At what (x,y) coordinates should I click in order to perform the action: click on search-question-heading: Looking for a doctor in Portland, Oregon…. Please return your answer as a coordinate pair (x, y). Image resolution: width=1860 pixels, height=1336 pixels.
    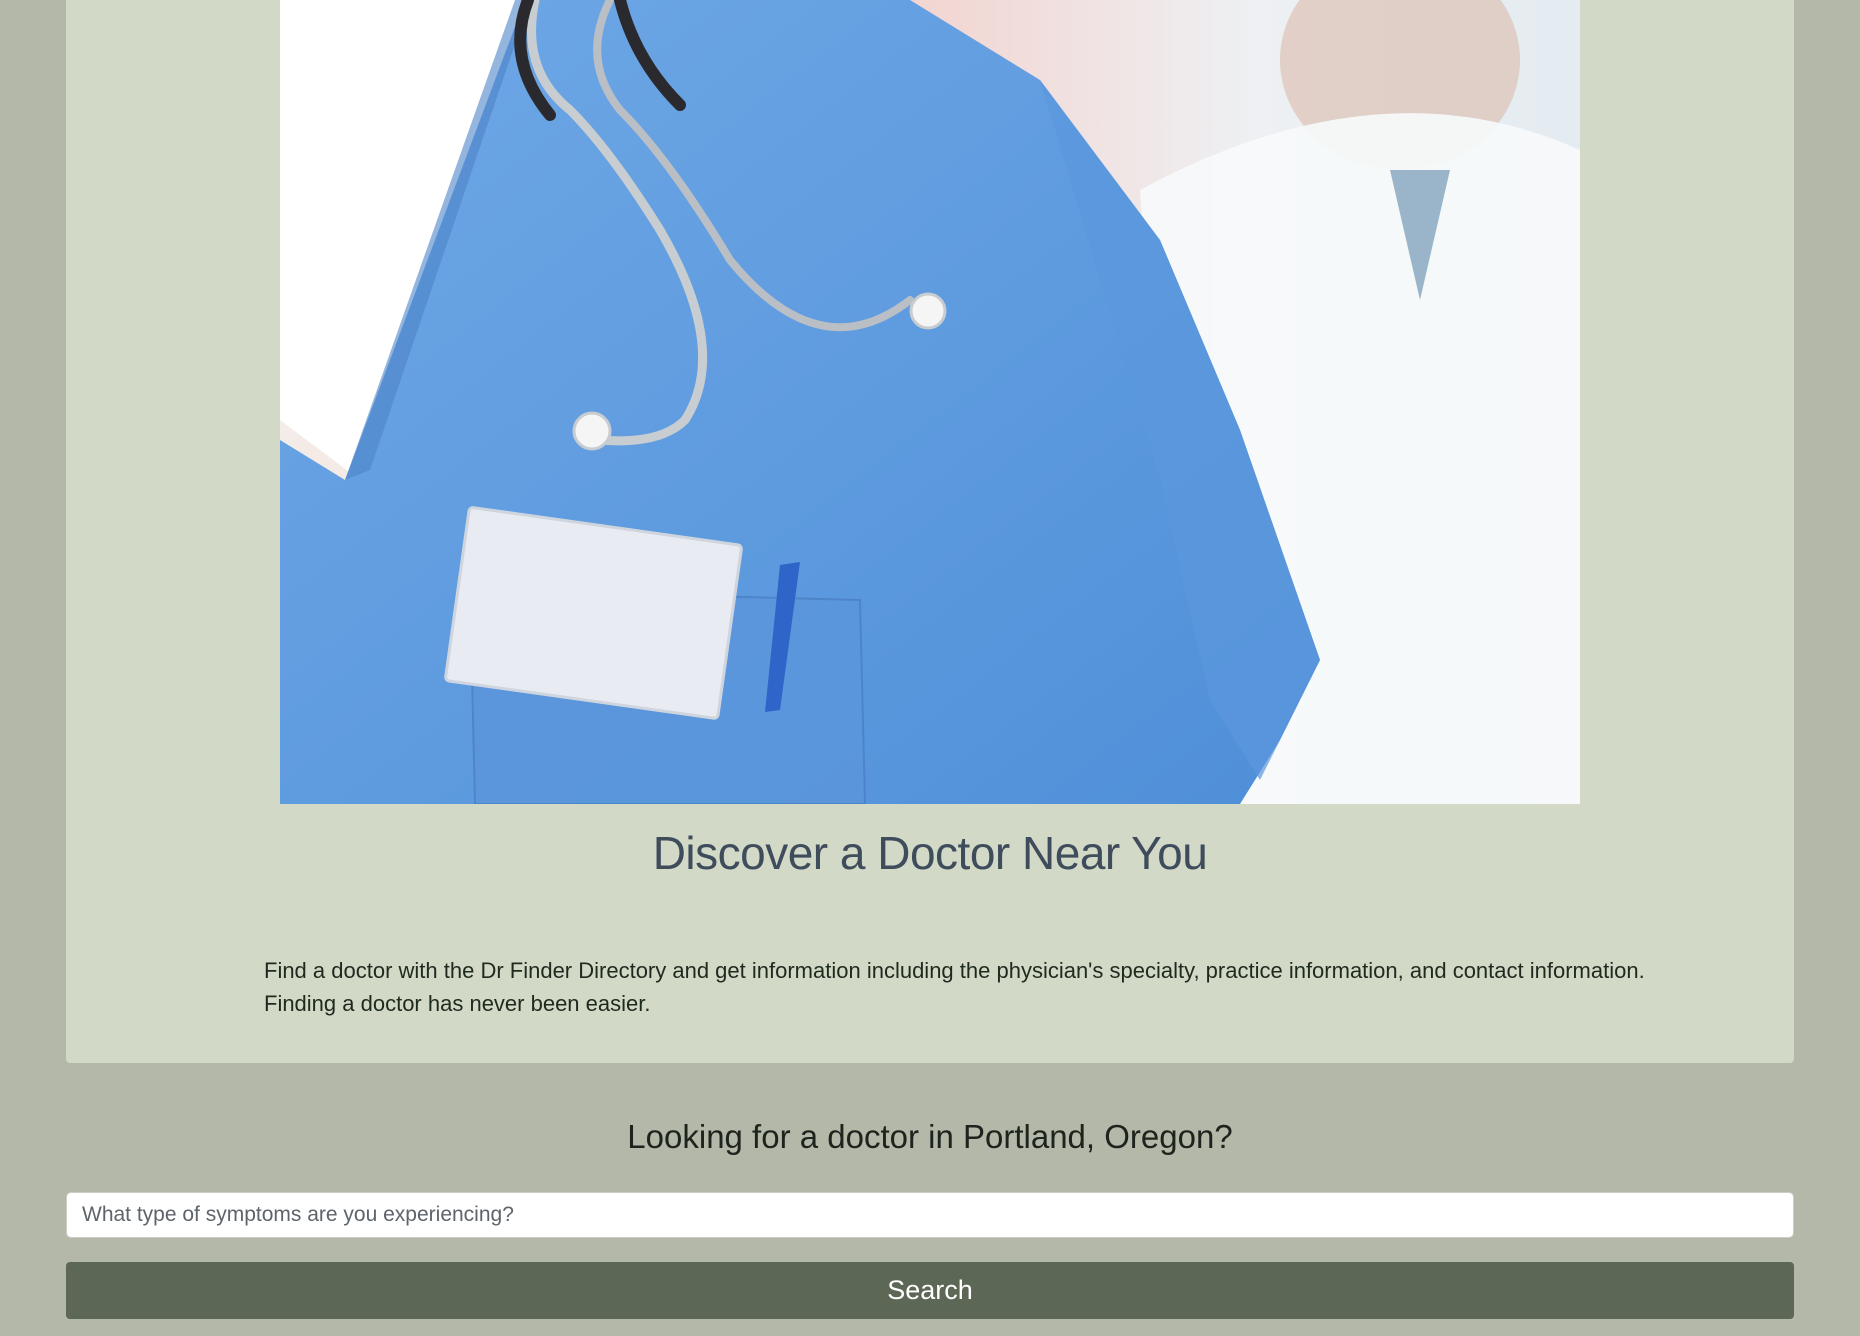
    Looking at the image, I should click on (930, 1136).